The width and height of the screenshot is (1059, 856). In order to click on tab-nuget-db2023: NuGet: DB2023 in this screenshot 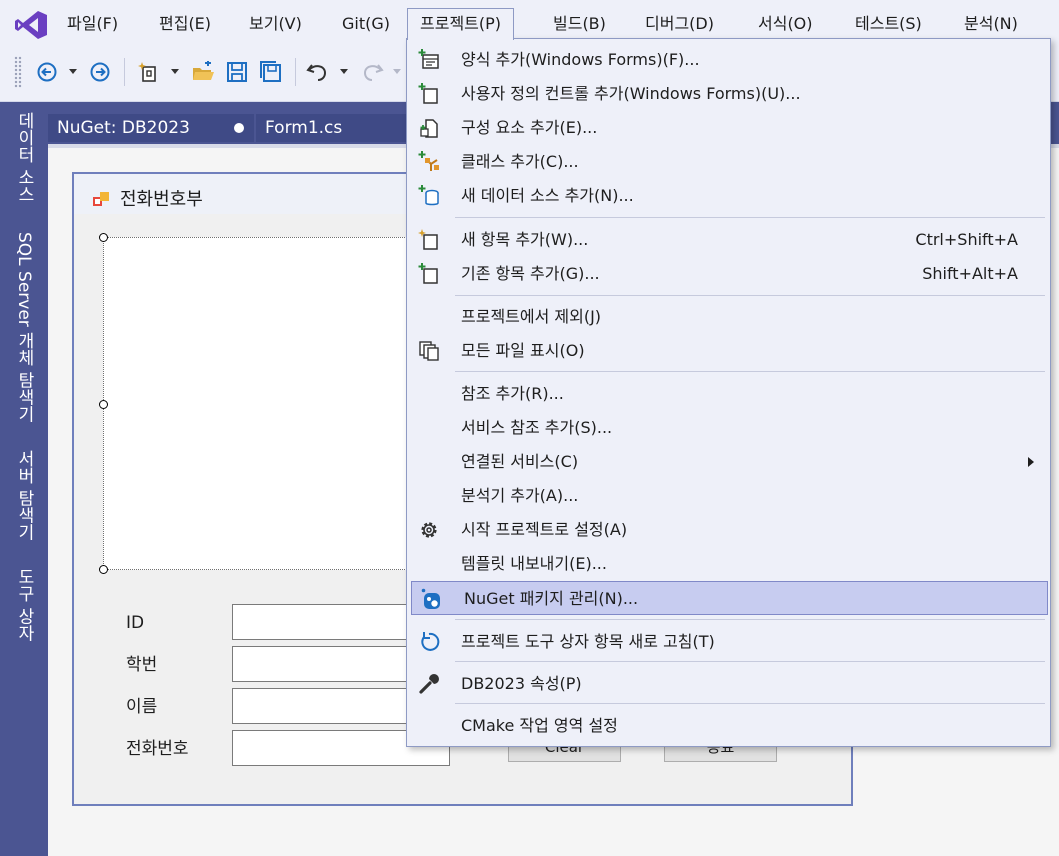, I will do `click(151, 128)`.